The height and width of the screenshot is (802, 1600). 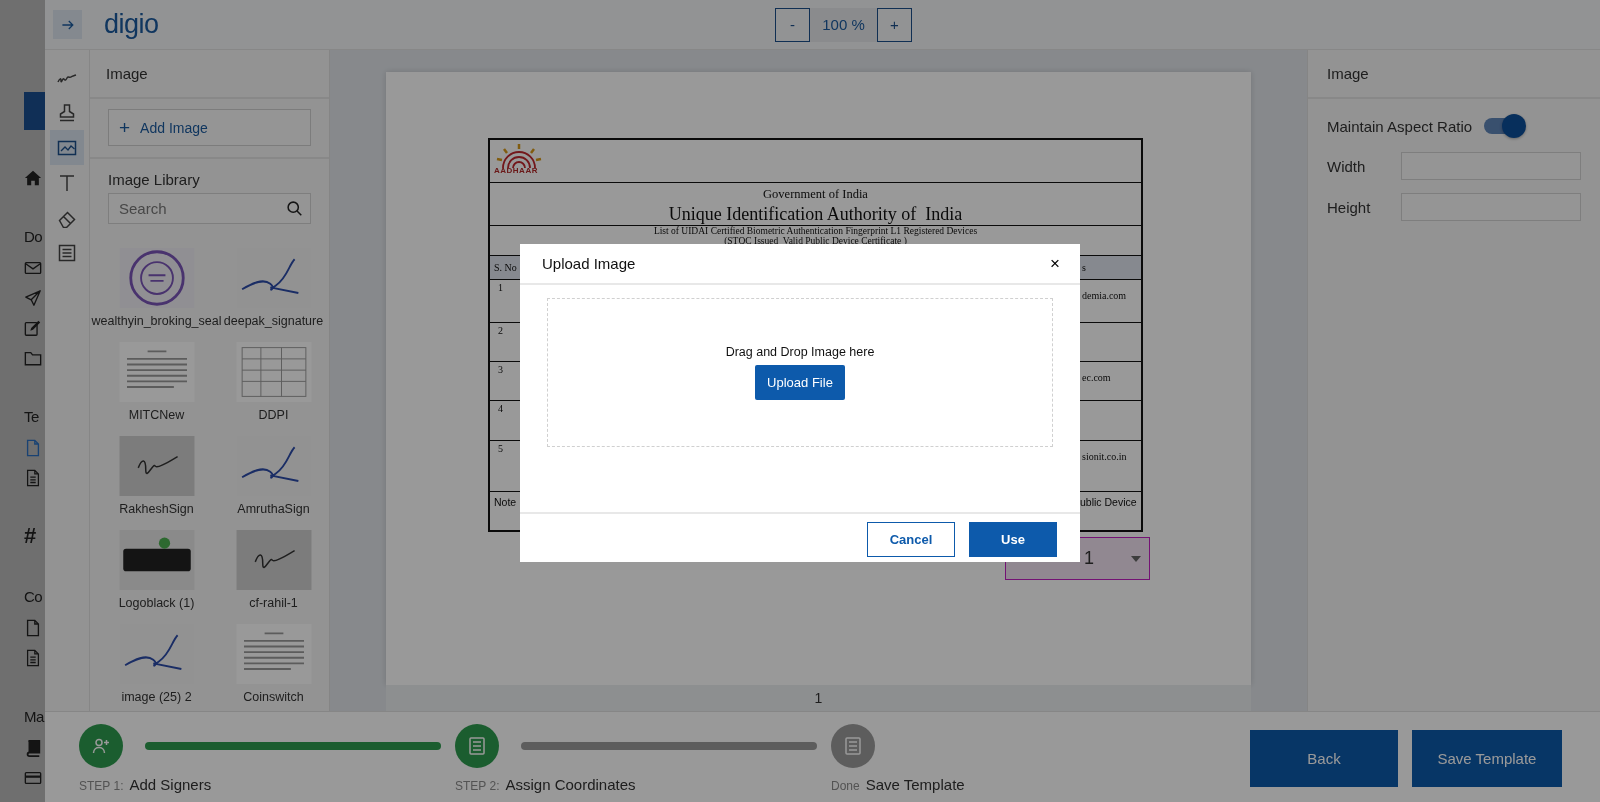 I want to click on step-prefix: STEP 1:, so click(x=101, y=786).